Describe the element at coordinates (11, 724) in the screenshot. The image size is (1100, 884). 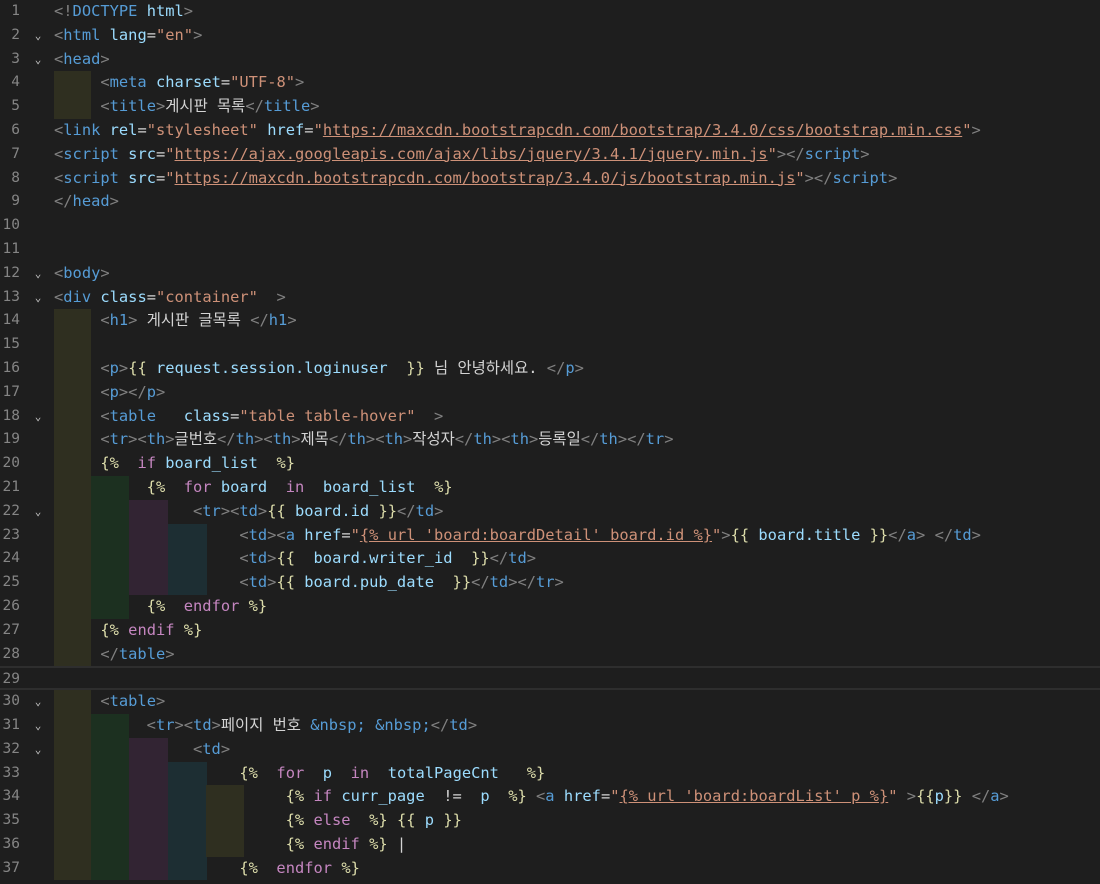
I see `line-number: 31` at that location.